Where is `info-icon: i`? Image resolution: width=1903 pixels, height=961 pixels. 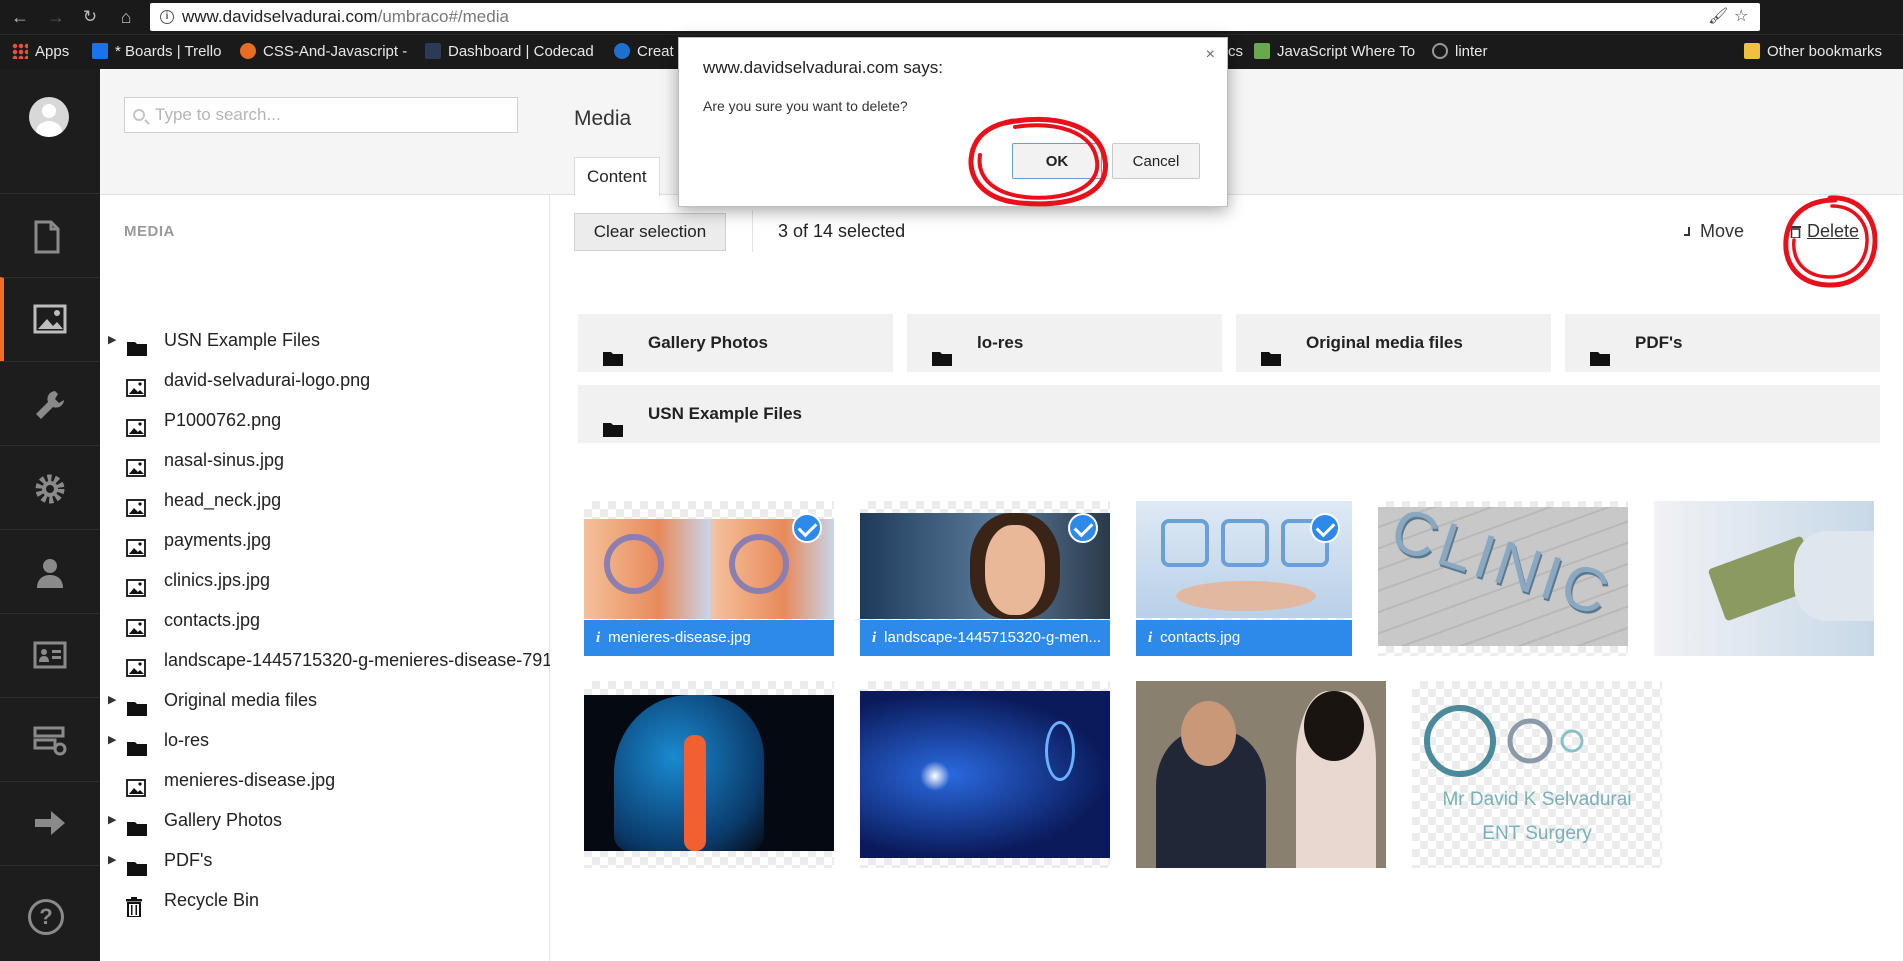
info-icon: i is located at coordinates (167, 17).